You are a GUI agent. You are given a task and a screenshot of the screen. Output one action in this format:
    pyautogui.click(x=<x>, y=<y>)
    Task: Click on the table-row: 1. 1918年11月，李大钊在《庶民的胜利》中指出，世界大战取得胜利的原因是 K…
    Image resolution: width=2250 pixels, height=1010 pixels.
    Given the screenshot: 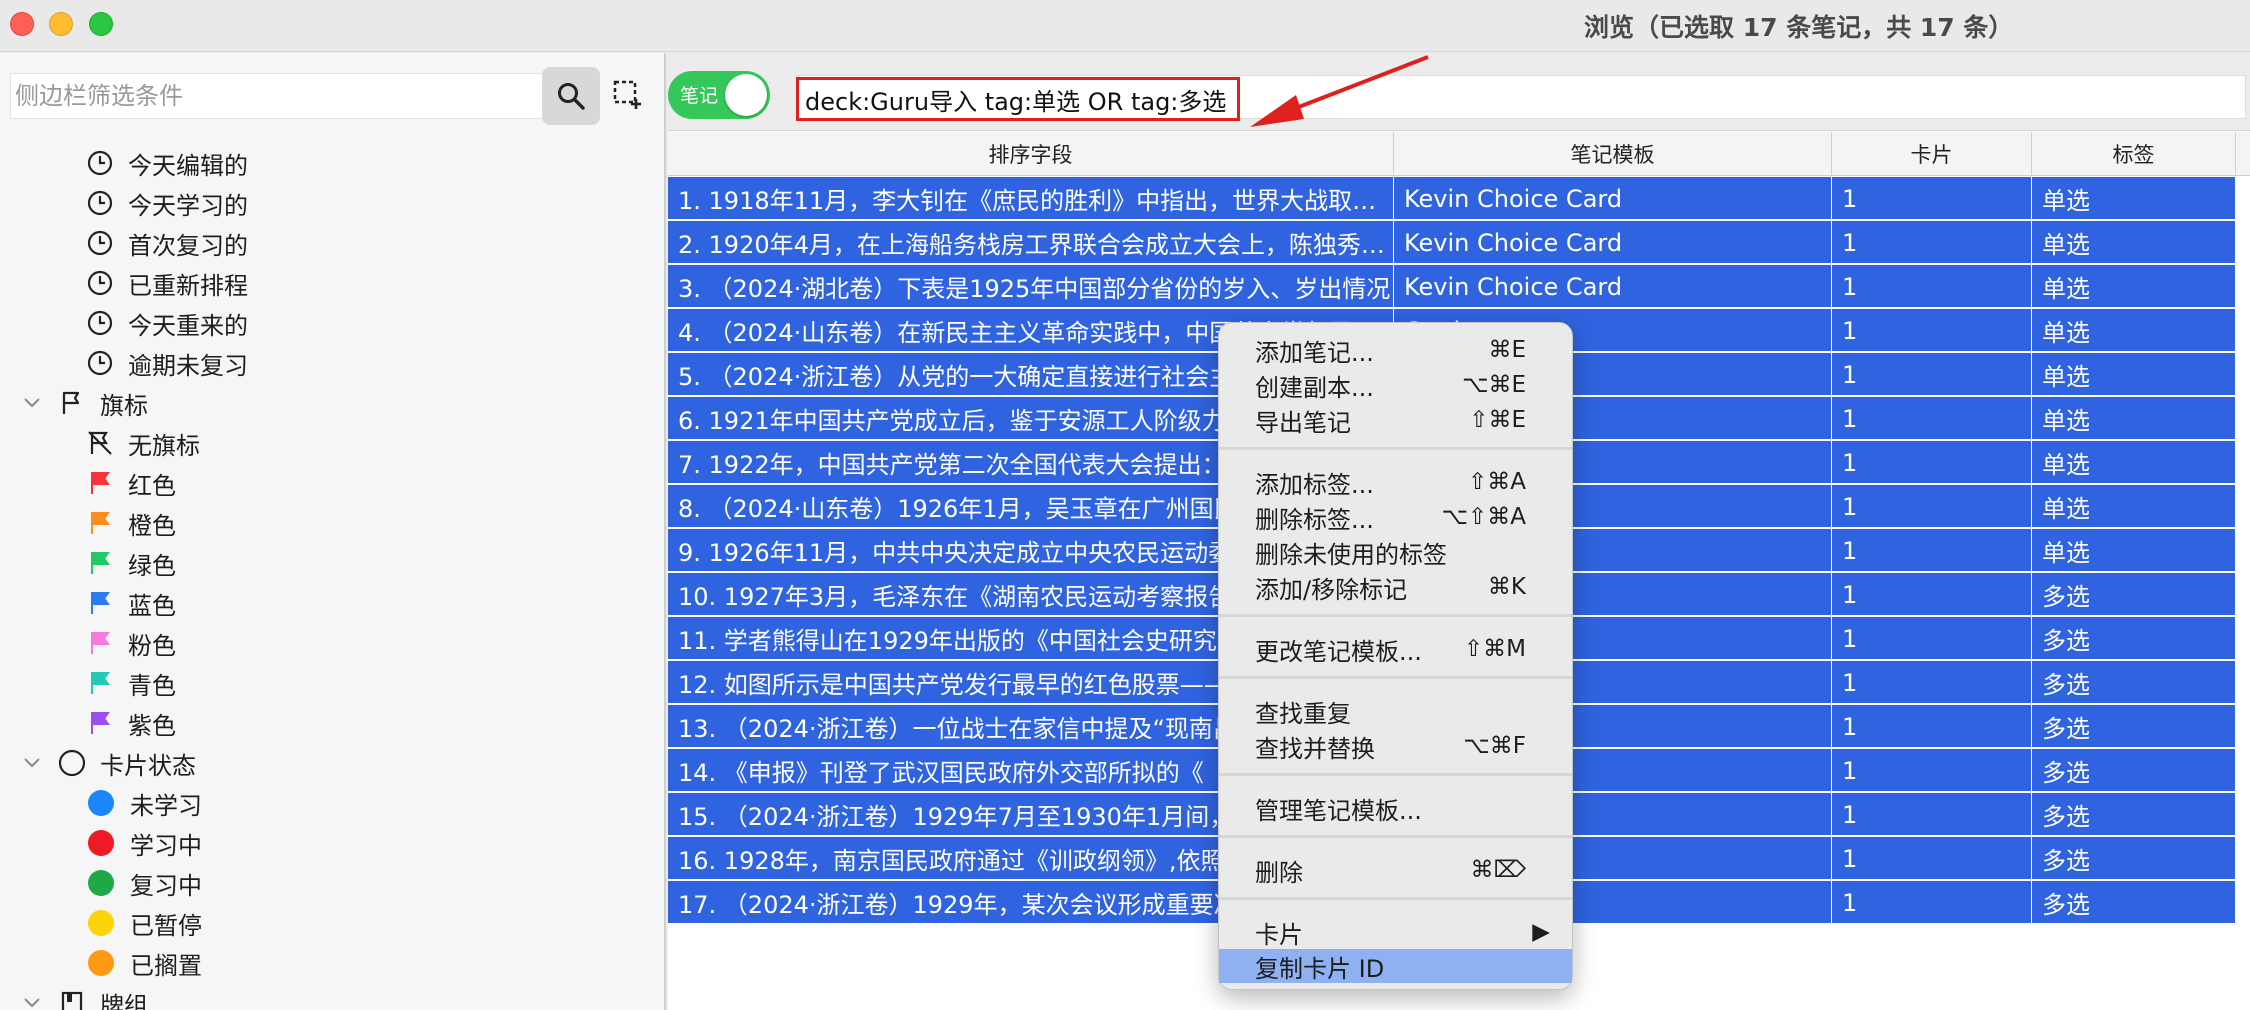 What is the action you would take?
    pyautogui.click(x=1452, y=198)
    